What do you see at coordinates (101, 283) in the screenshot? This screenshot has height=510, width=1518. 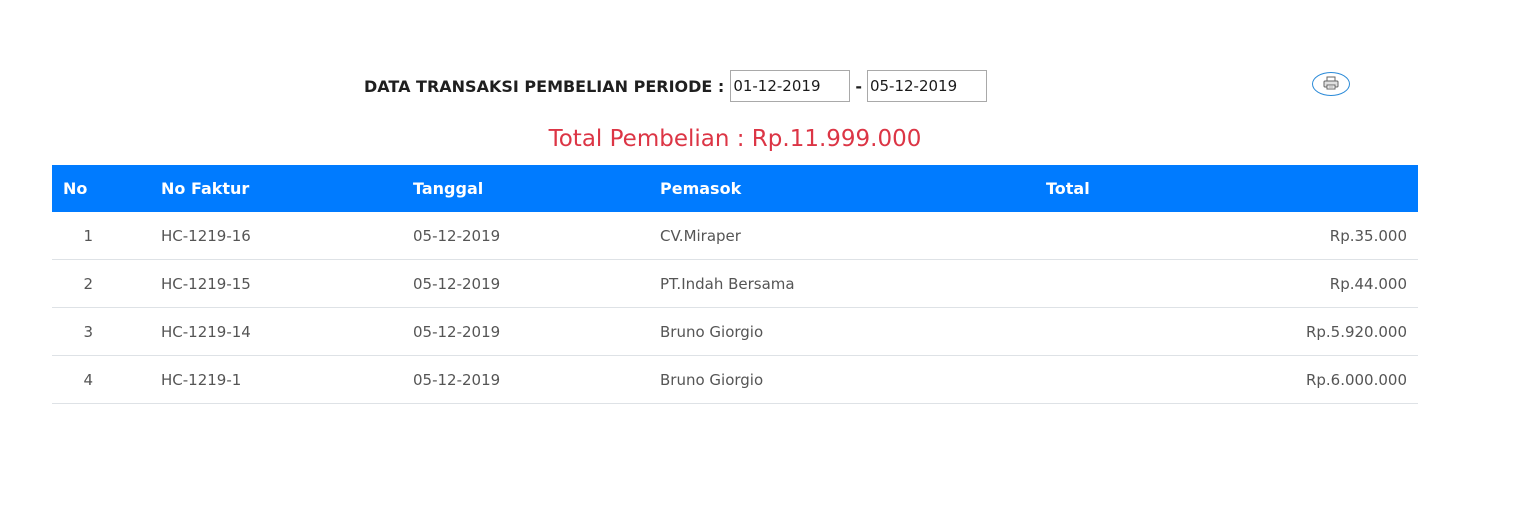 I see `cell-no: 2` at bounding box center [101, 283].